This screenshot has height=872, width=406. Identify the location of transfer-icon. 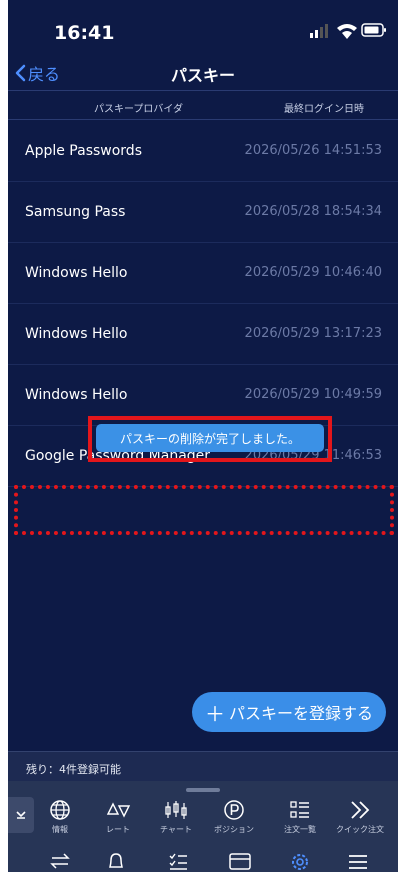
(60, 861).